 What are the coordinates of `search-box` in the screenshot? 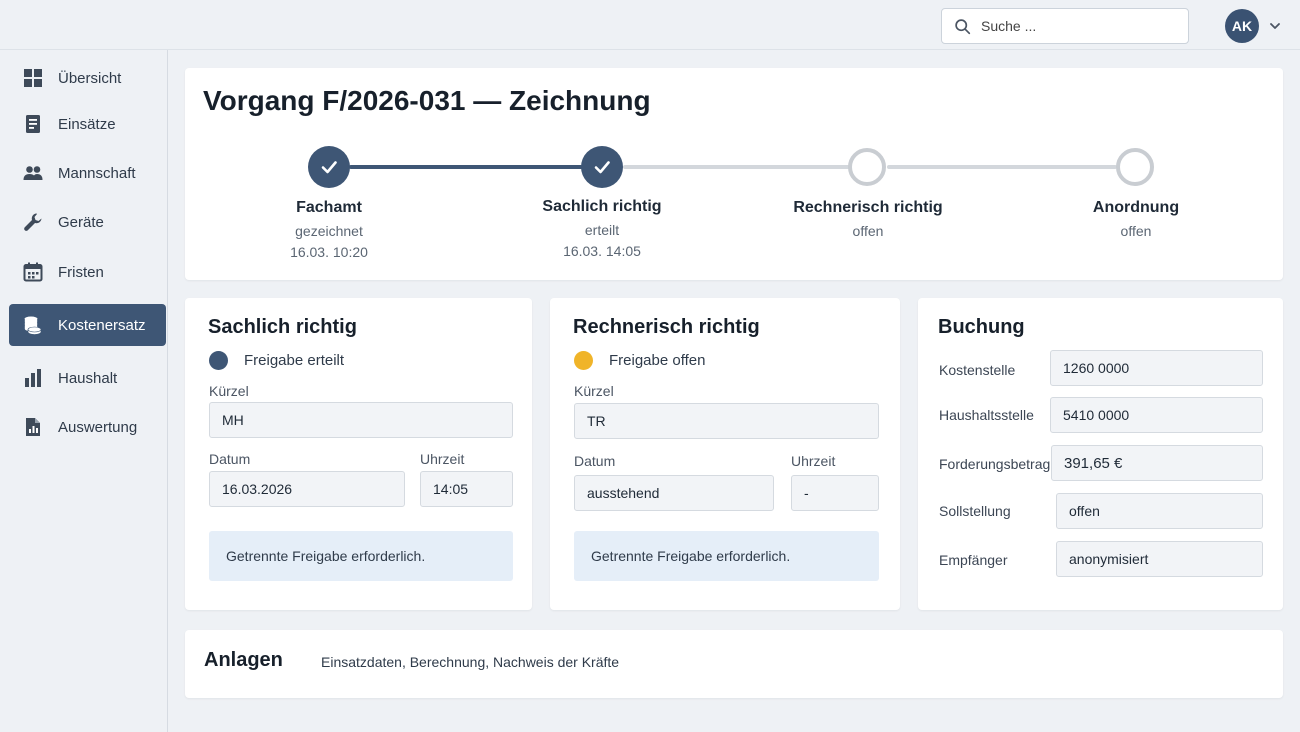 It's located at (1065, 26).